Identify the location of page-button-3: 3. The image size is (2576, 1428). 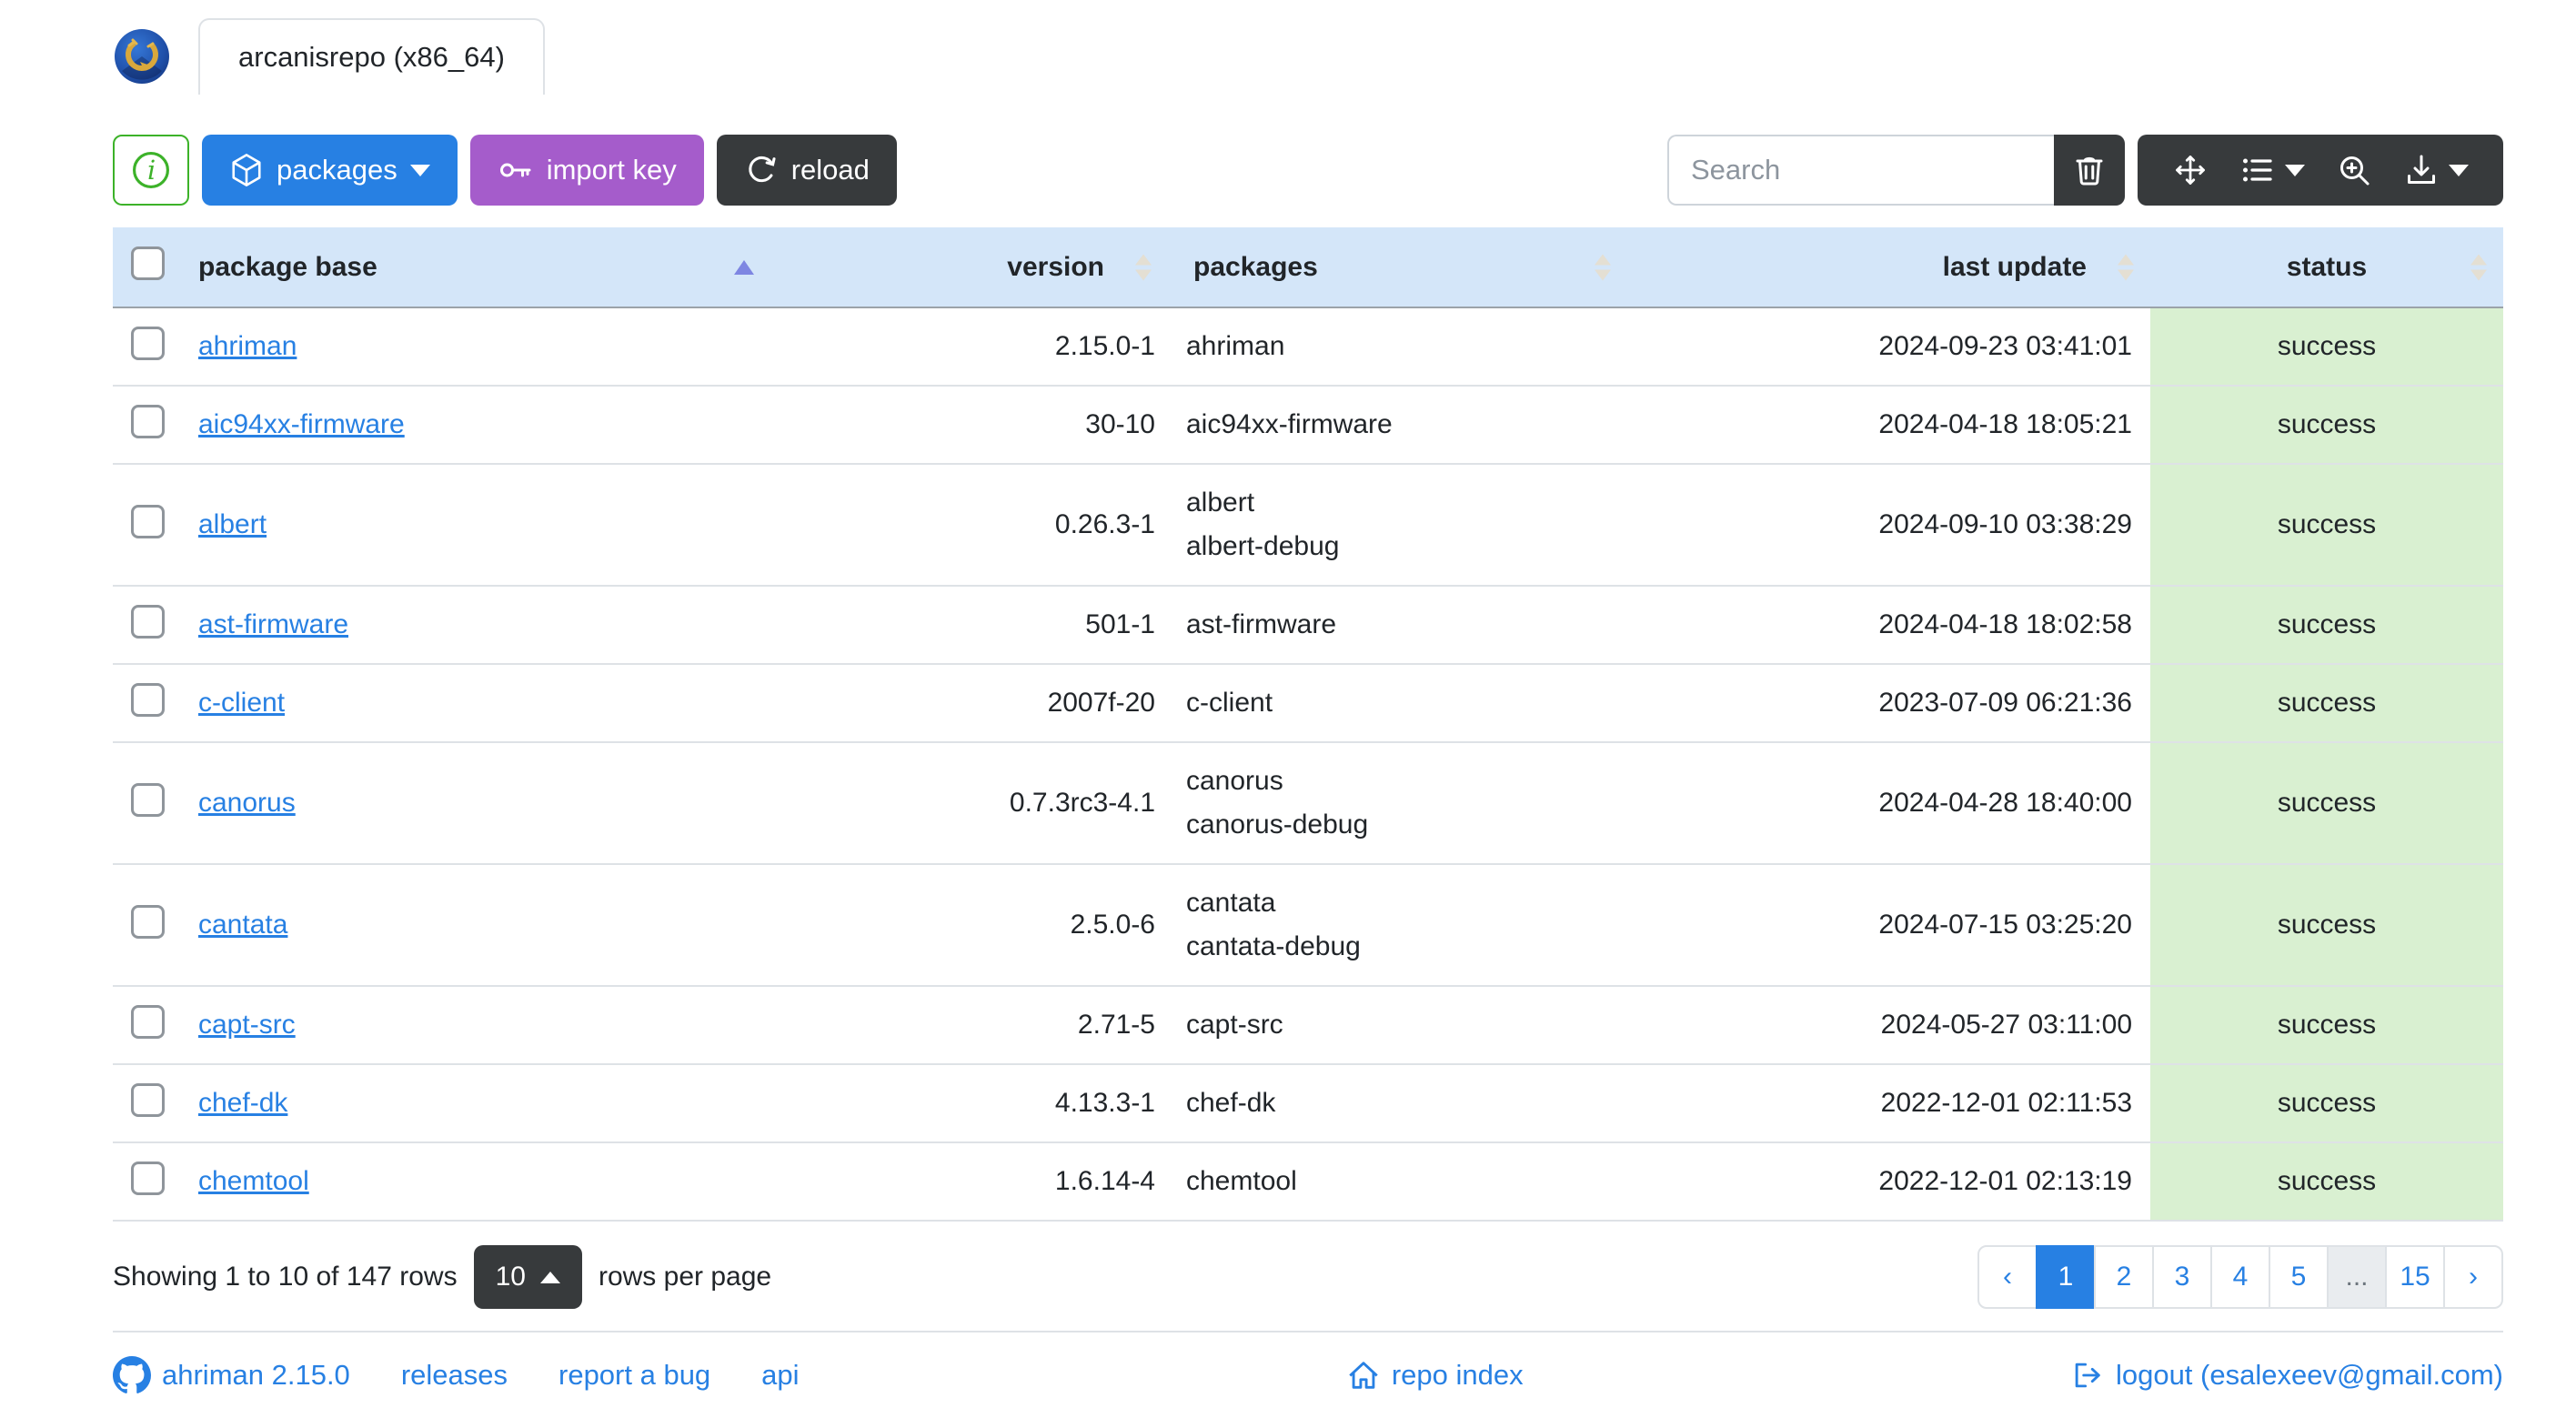
(2182, 1277).